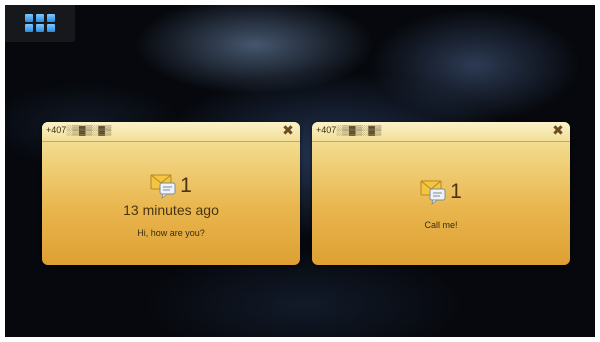 This screenshot has height=342, width=600. I want to click on app-launcher-button, so click(40, 23).